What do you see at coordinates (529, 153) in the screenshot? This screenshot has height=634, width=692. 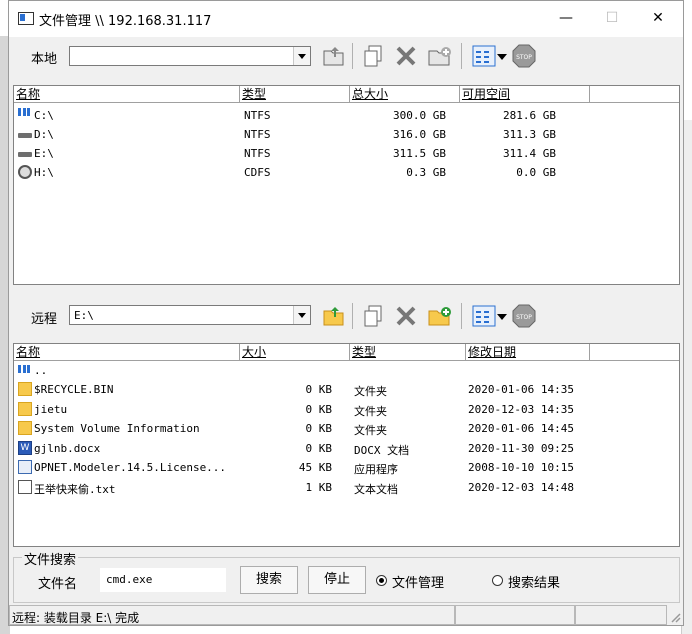 I see `drive-free-space: 311.4 GB` at bounding box center [529, 153].